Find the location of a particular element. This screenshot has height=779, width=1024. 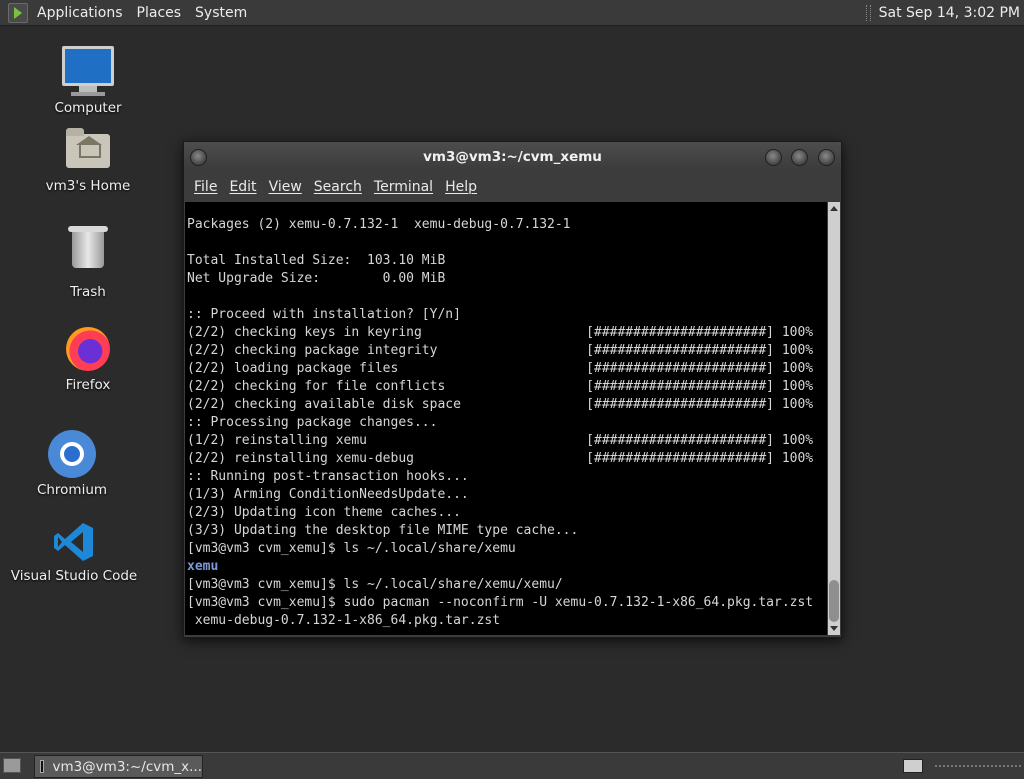

menu-help: Help is located at coordinates (461, 187).